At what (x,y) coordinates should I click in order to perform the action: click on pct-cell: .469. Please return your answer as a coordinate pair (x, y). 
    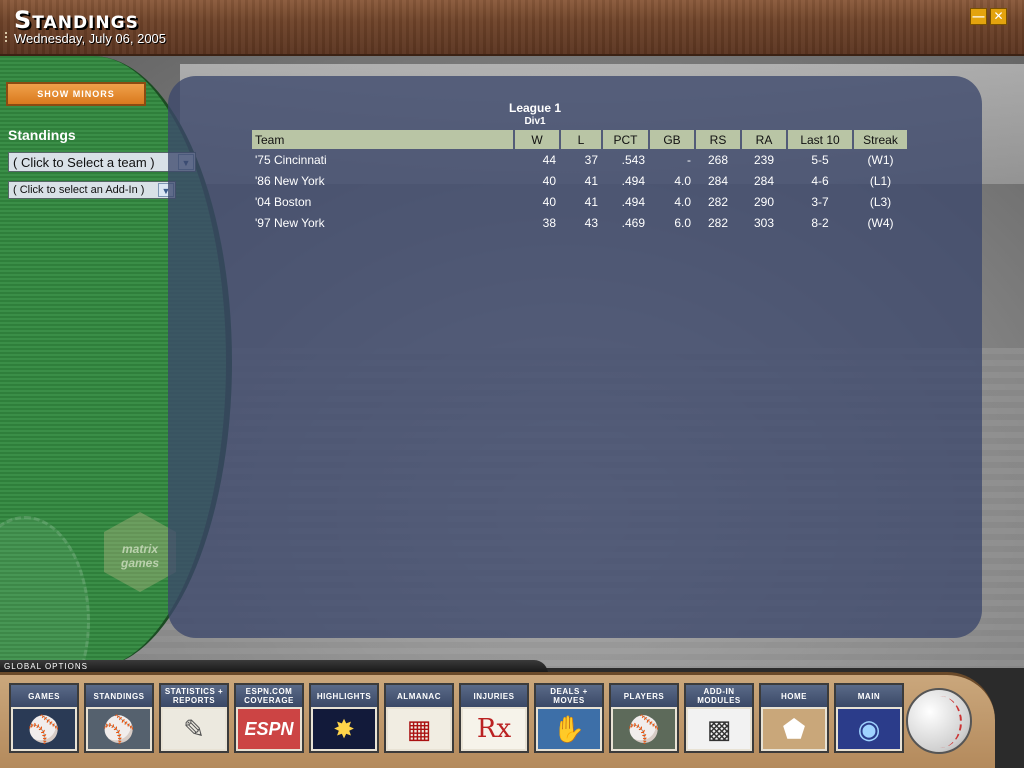
    Looking at the image, I should click on (633, 222).